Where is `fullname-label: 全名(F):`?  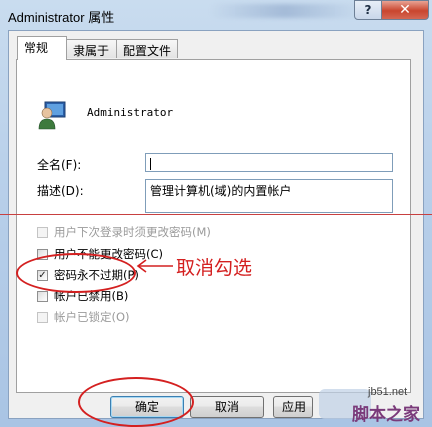 fullname-label: 全名(F): is located at coordinates (59, 165).